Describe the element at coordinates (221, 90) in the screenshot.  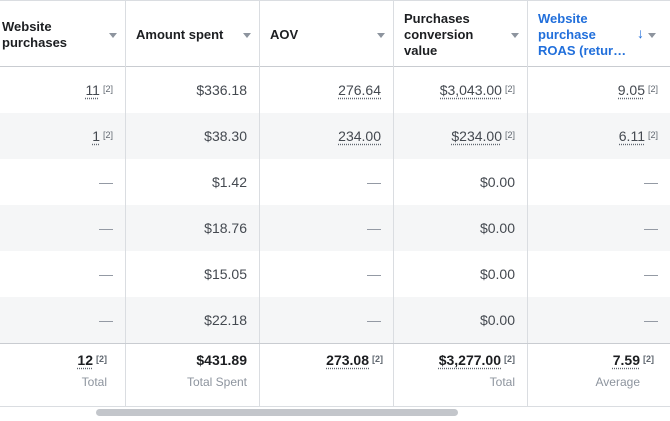
I see `amount-spent-value: $336.18` at that location.